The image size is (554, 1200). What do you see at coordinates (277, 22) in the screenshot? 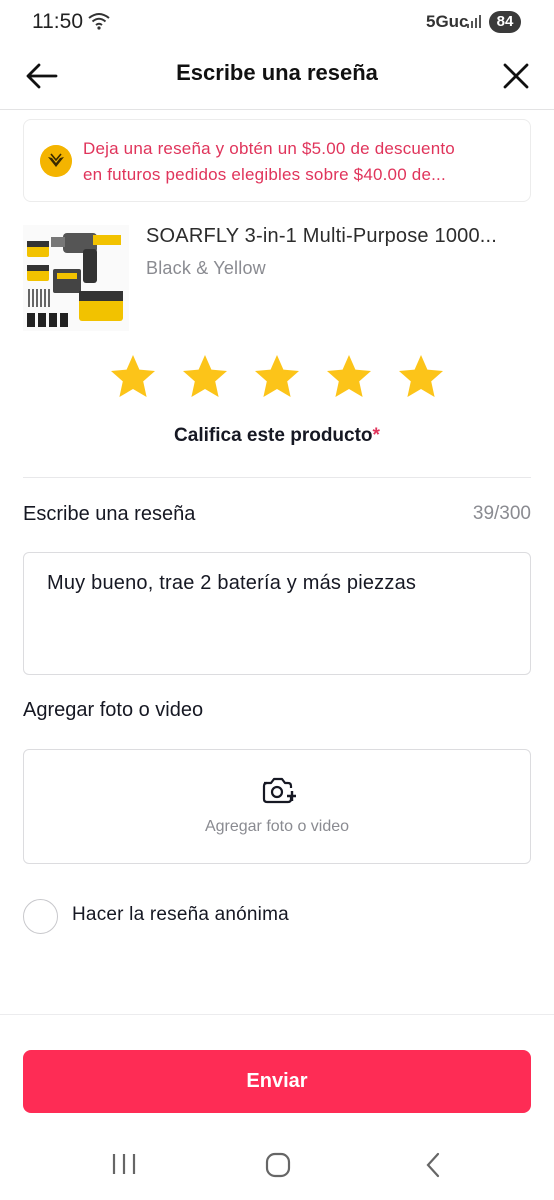
I see `status-bar: 11:50 5Guc 84` at bounding box center [277, 22].